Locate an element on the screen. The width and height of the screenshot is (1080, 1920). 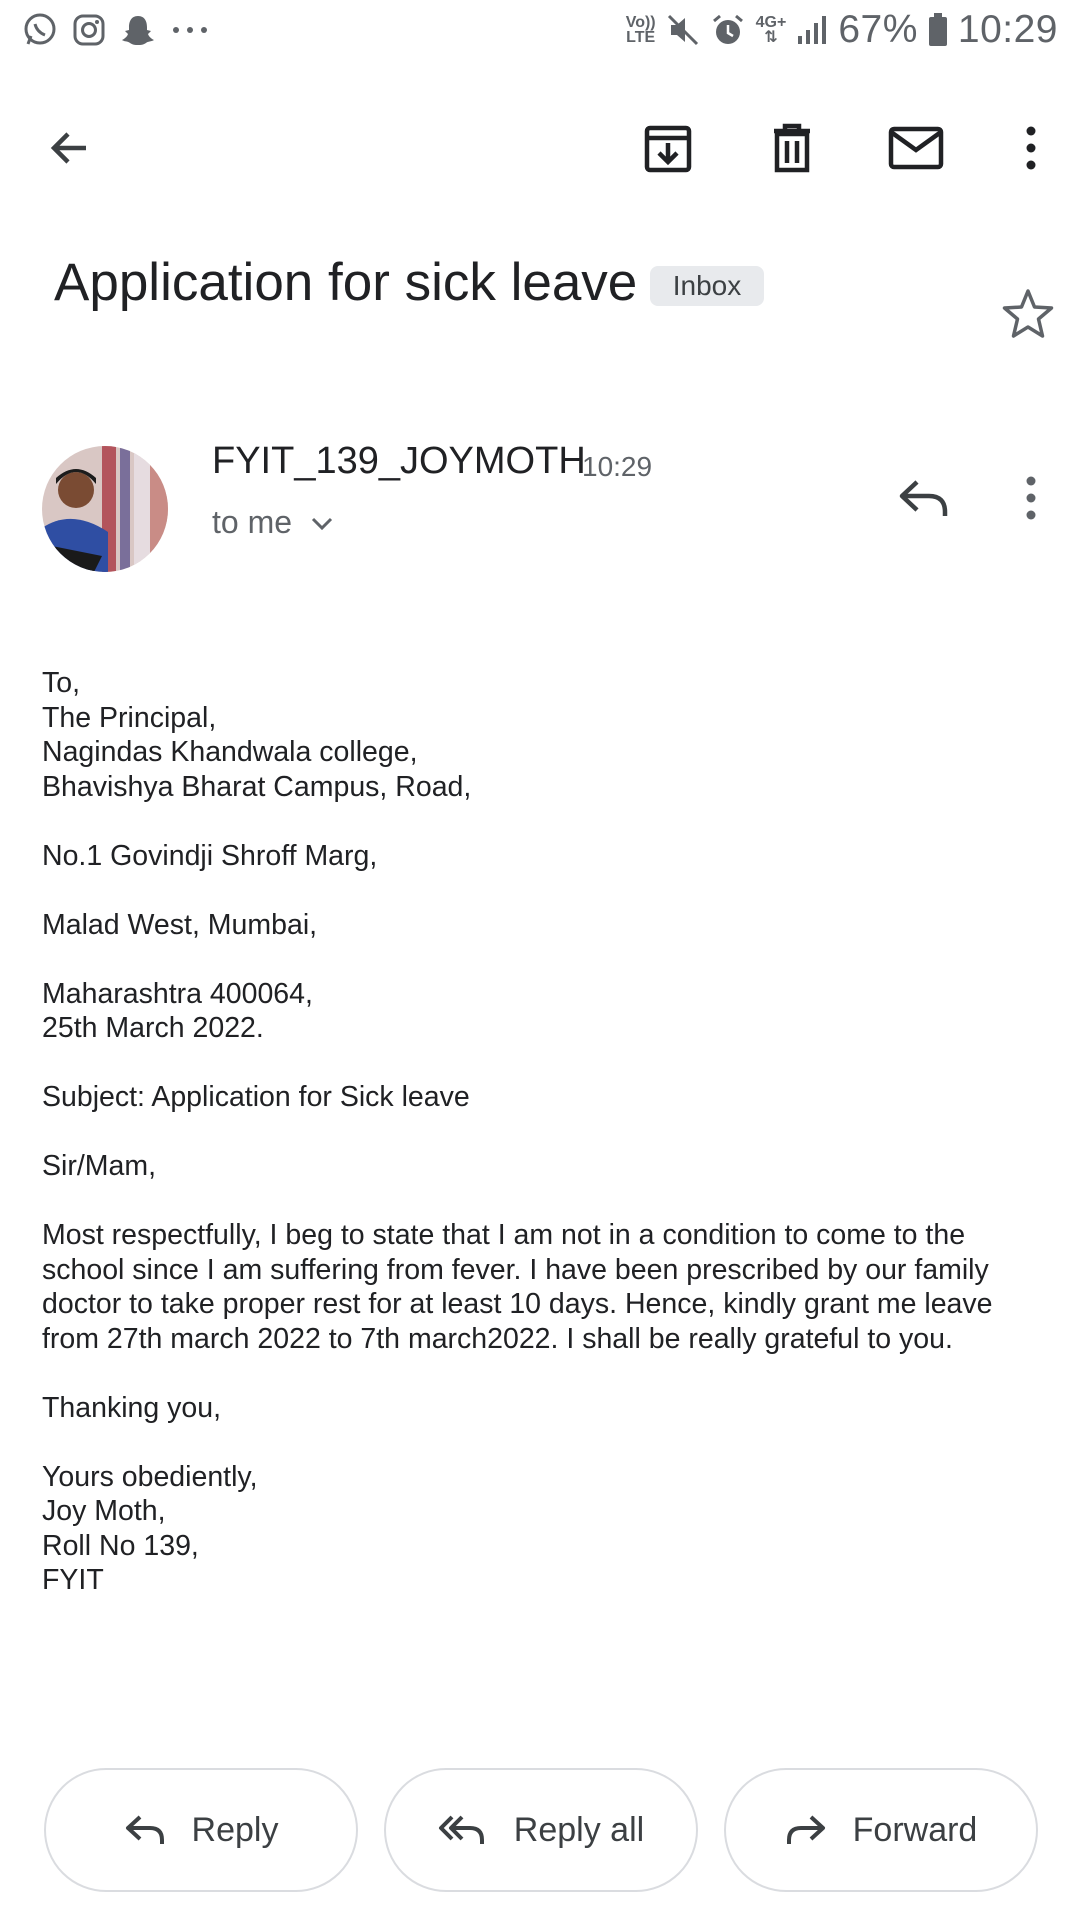
delete-icon is located at coordinates (792, 148).